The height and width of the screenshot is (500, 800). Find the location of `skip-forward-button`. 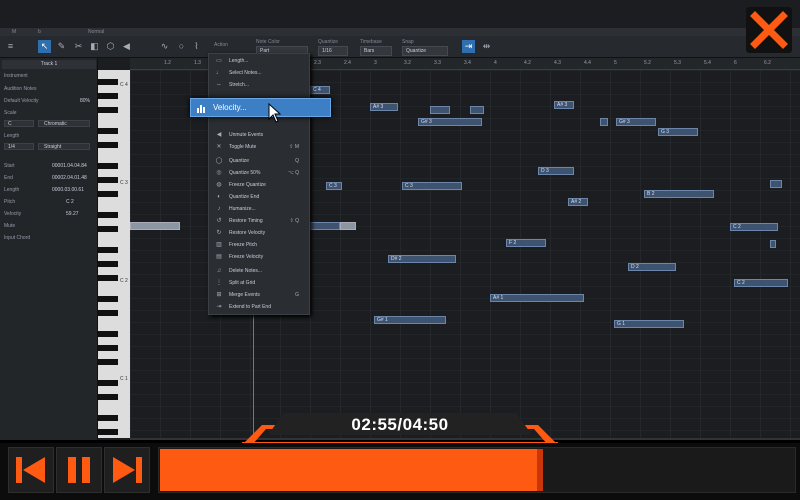

skip-forward-button is located at coordinates (127, 470).